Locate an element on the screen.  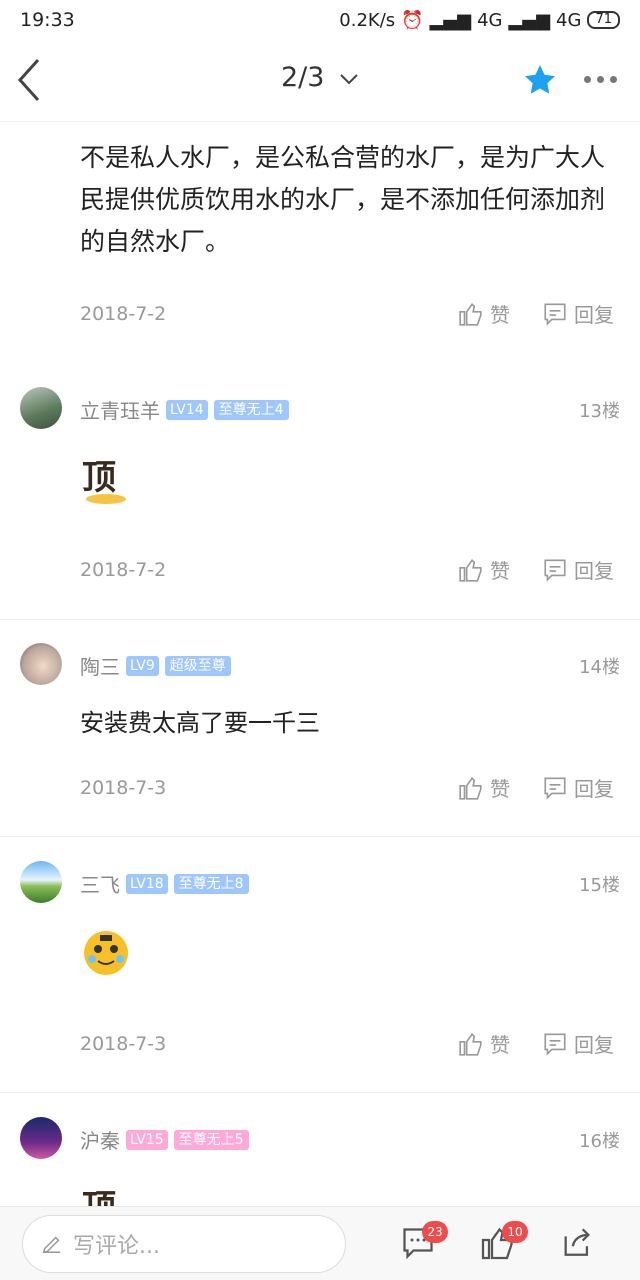
floor-number: 15楼 is located at coordinates (599, 885).